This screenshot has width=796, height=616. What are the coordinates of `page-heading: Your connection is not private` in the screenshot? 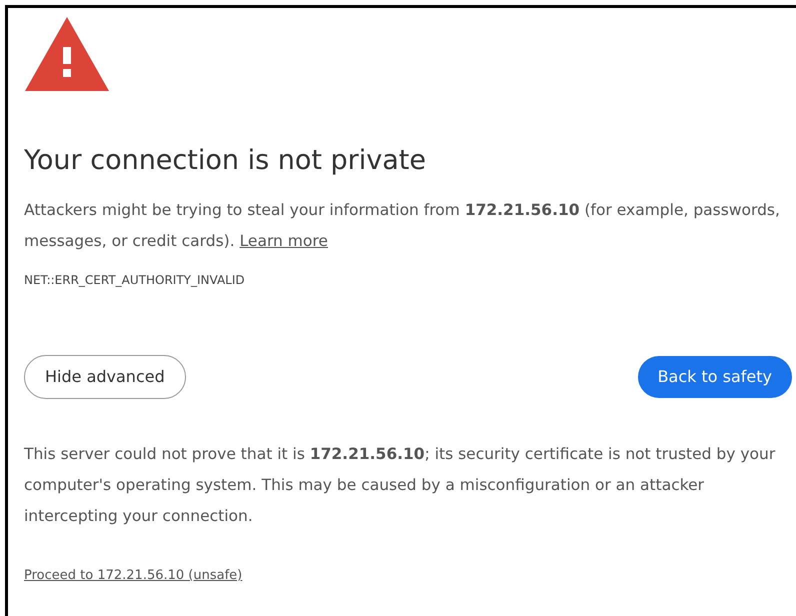 It's located at (225, 161).